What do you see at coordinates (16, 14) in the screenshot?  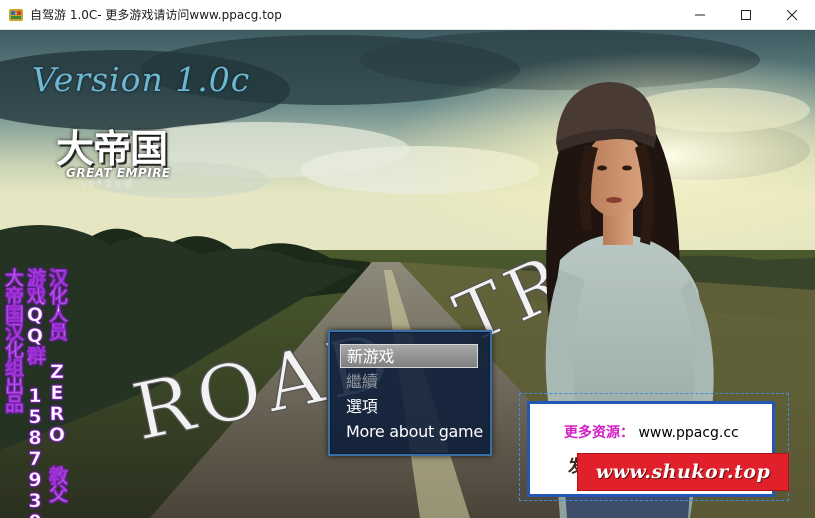 I see `renpy-app-icon` at bounding box center [16, 14].